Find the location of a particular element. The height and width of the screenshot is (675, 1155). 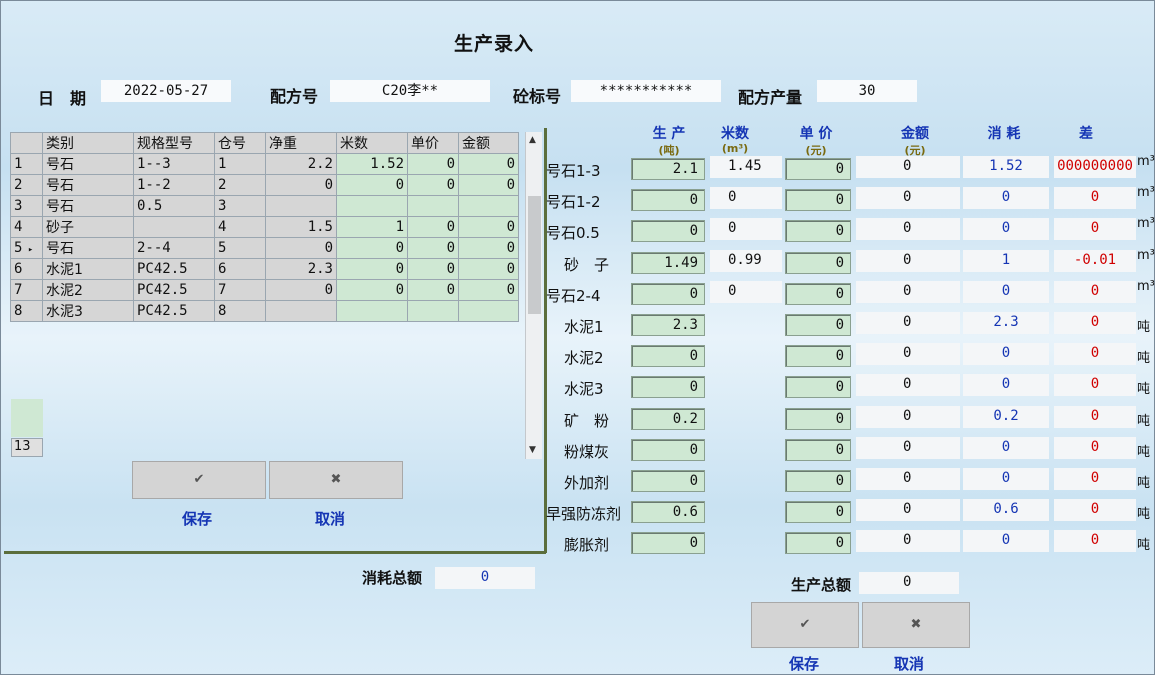

consume-field: 0.2 is located at coordinates (1006, 417).